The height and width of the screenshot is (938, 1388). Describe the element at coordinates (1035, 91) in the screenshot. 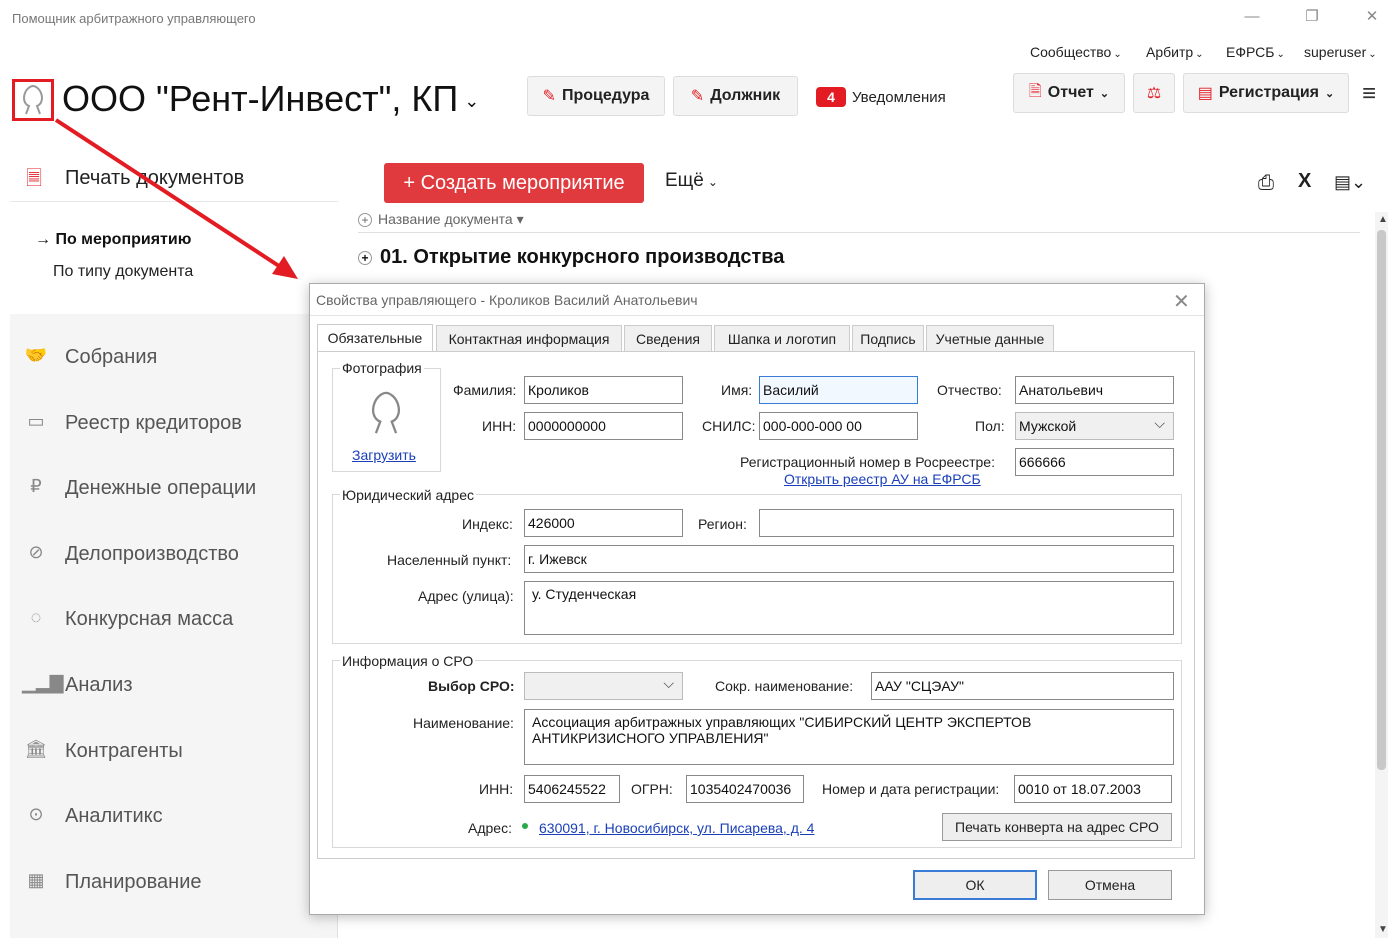

I see `document-icon: 🗎` at that location.